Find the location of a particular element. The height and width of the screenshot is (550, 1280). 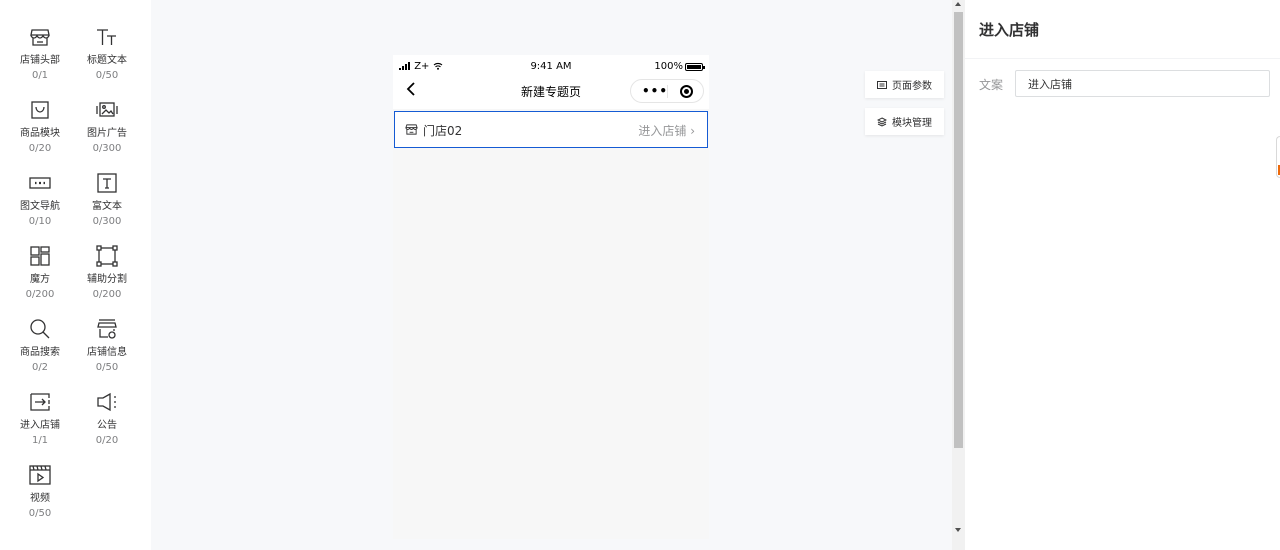

battery-icon is located at coordinates (695, 66).